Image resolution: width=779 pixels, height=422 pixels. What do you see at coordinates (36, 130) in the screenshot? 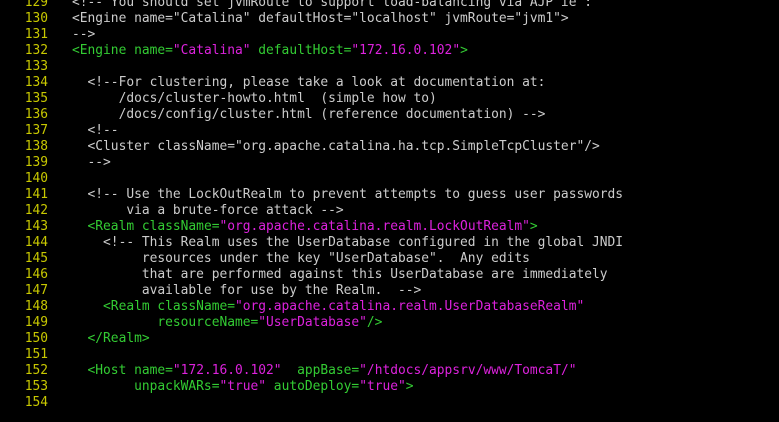
I see `line-number: 137` at bounding box center [36, 130].